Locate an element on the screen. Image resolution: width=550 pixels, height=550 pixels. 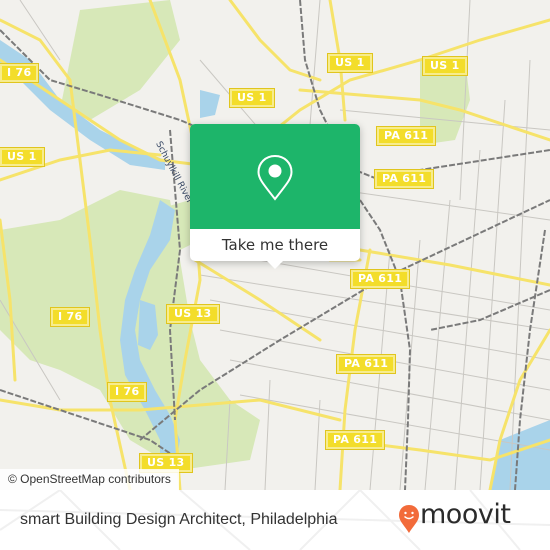
map-pin-icon is located at coordinates (275, 177).